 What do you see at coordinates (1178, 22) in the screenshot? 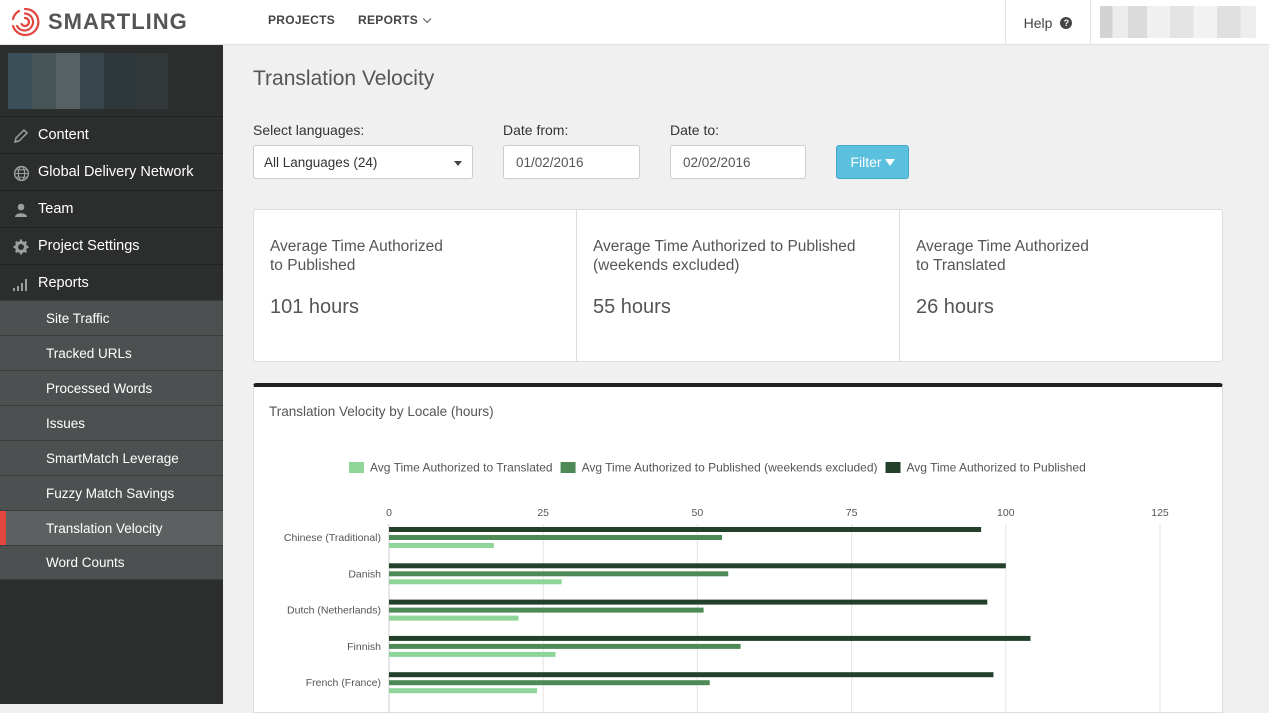
I see `user-menu-redacted` at bounding box center [1178, 22].